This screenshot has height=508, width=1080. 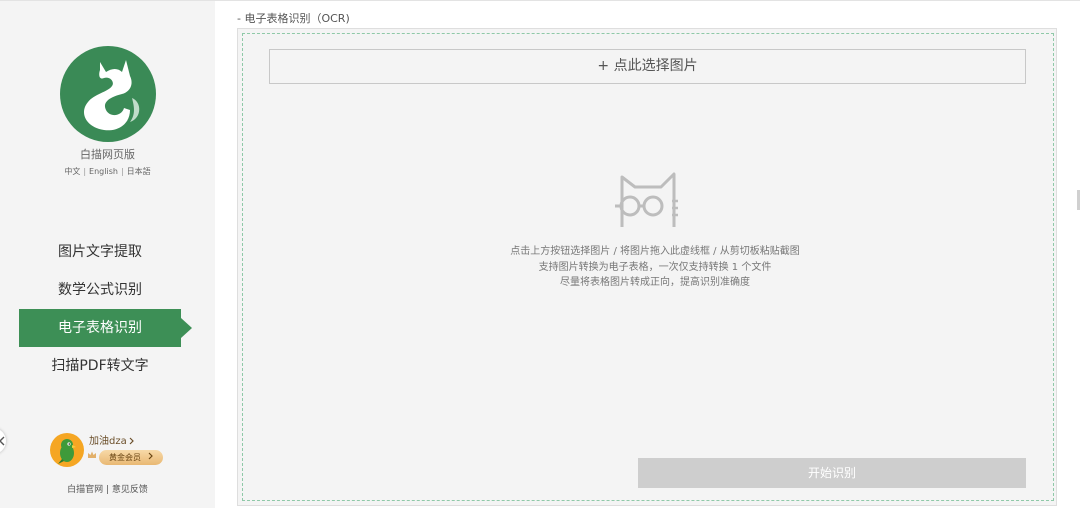 I want to click on crown-icon, so click(x=92, y=456).